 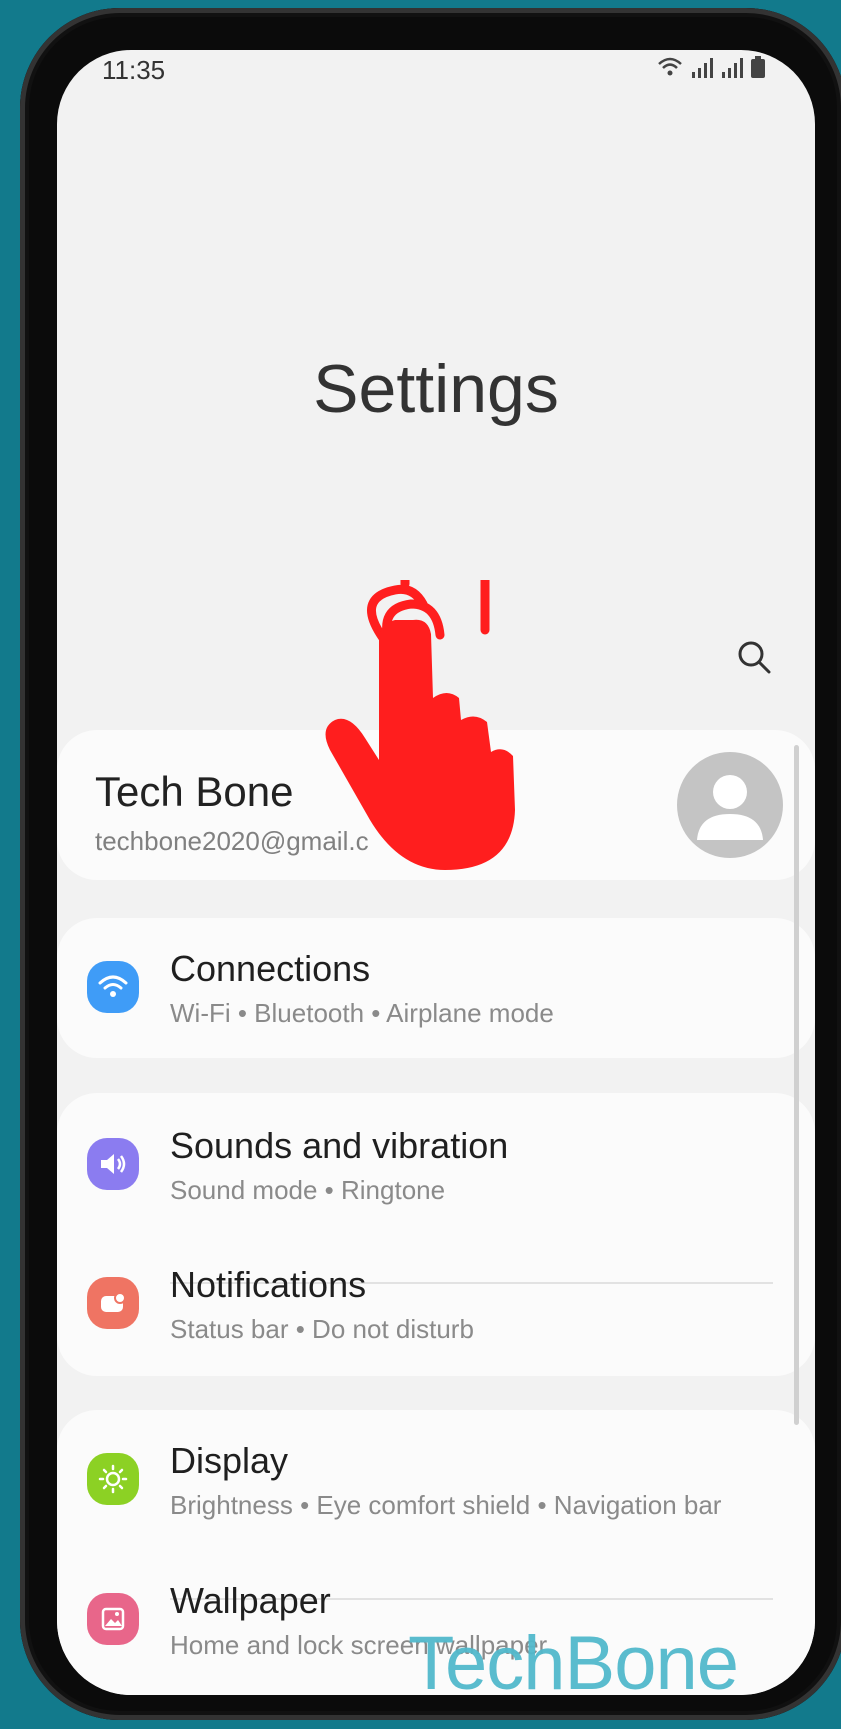 I want to click on sounds-title: Sounds and vibration, so click(x=339, y=1145).